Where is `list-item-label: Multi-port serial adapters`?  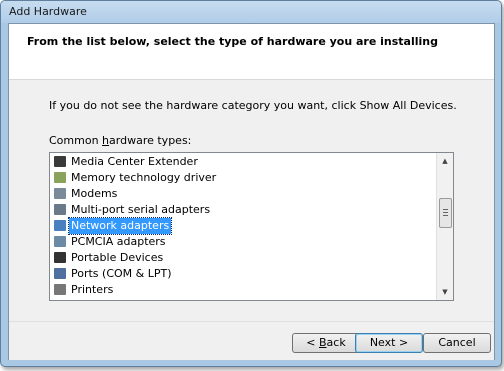
list-item-label: Multi-port serial adapters is located at coordinates (141, 209).